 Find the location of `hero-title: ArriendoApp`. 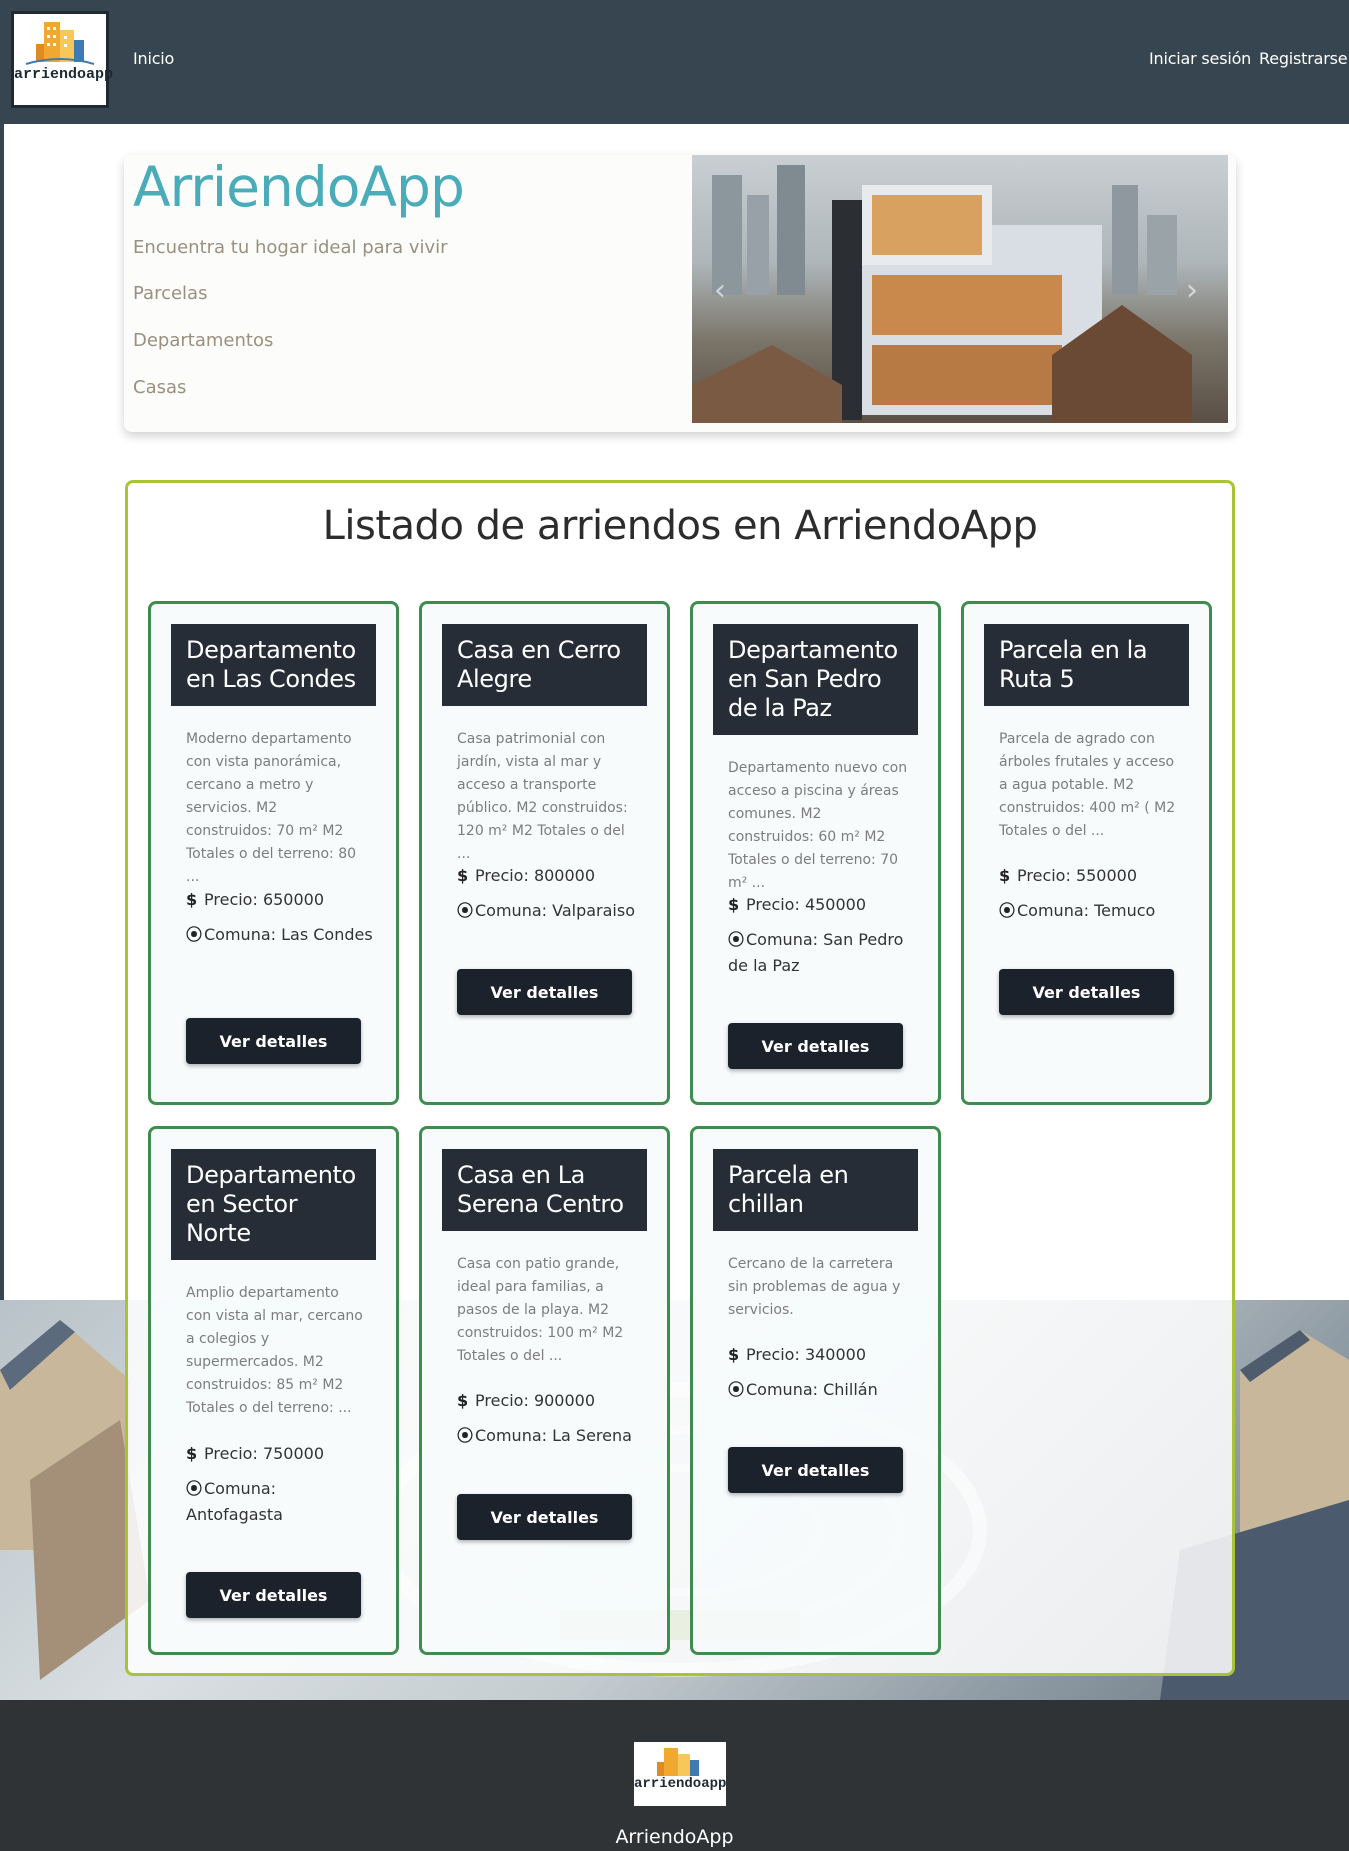

hero-title: ArriendoApp is located at coordinates (299, 187).